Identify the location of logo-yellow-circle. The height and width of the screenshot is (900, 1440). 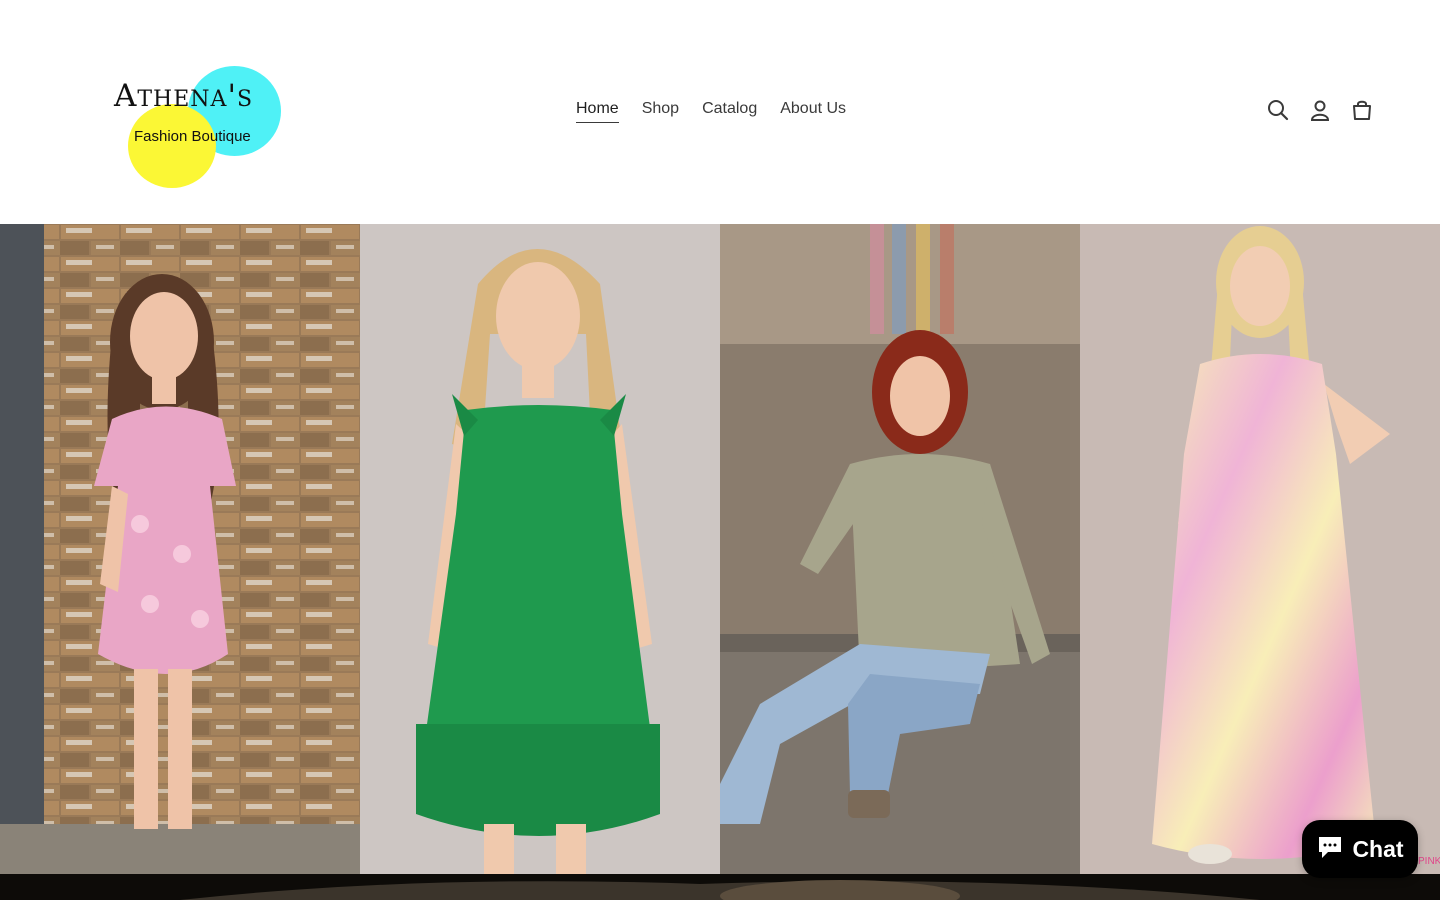
(172, 146).